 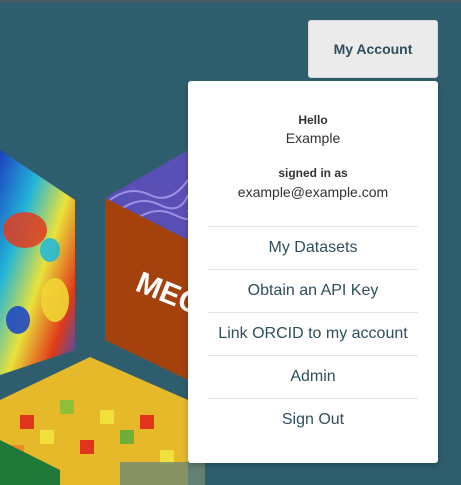 I want to click on menu-item-my-datasets: My Datasets, so click(x=313, y=247).